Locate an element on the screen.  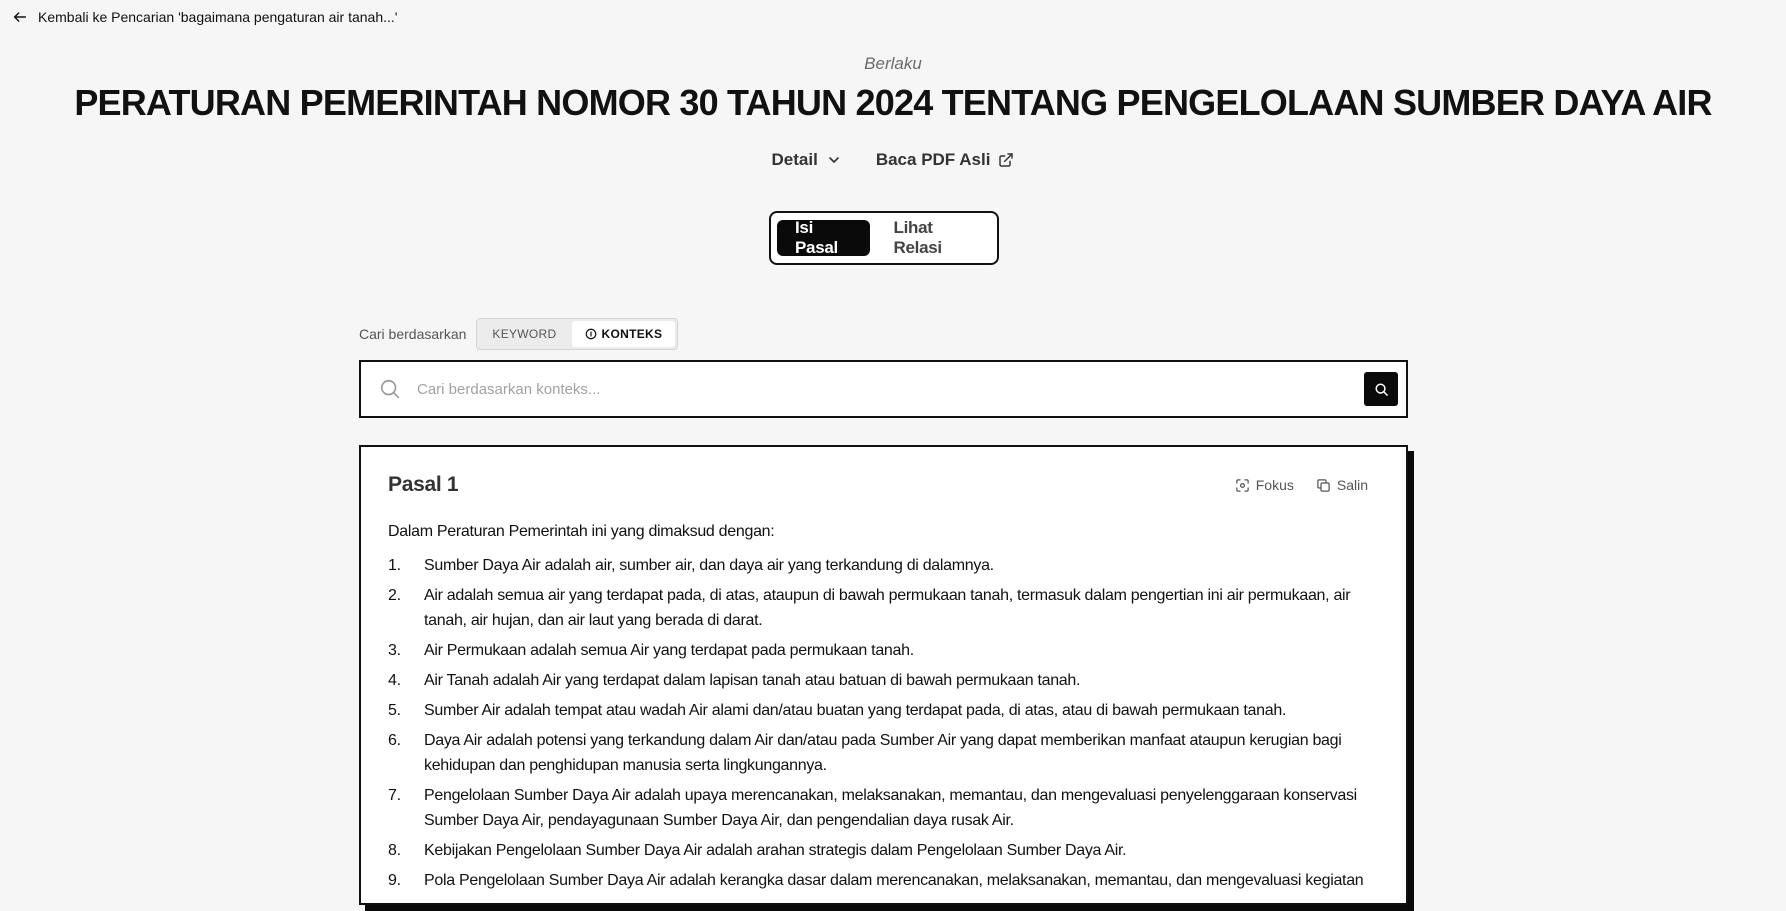
copy-icon is located at coordinates (1323, 485).